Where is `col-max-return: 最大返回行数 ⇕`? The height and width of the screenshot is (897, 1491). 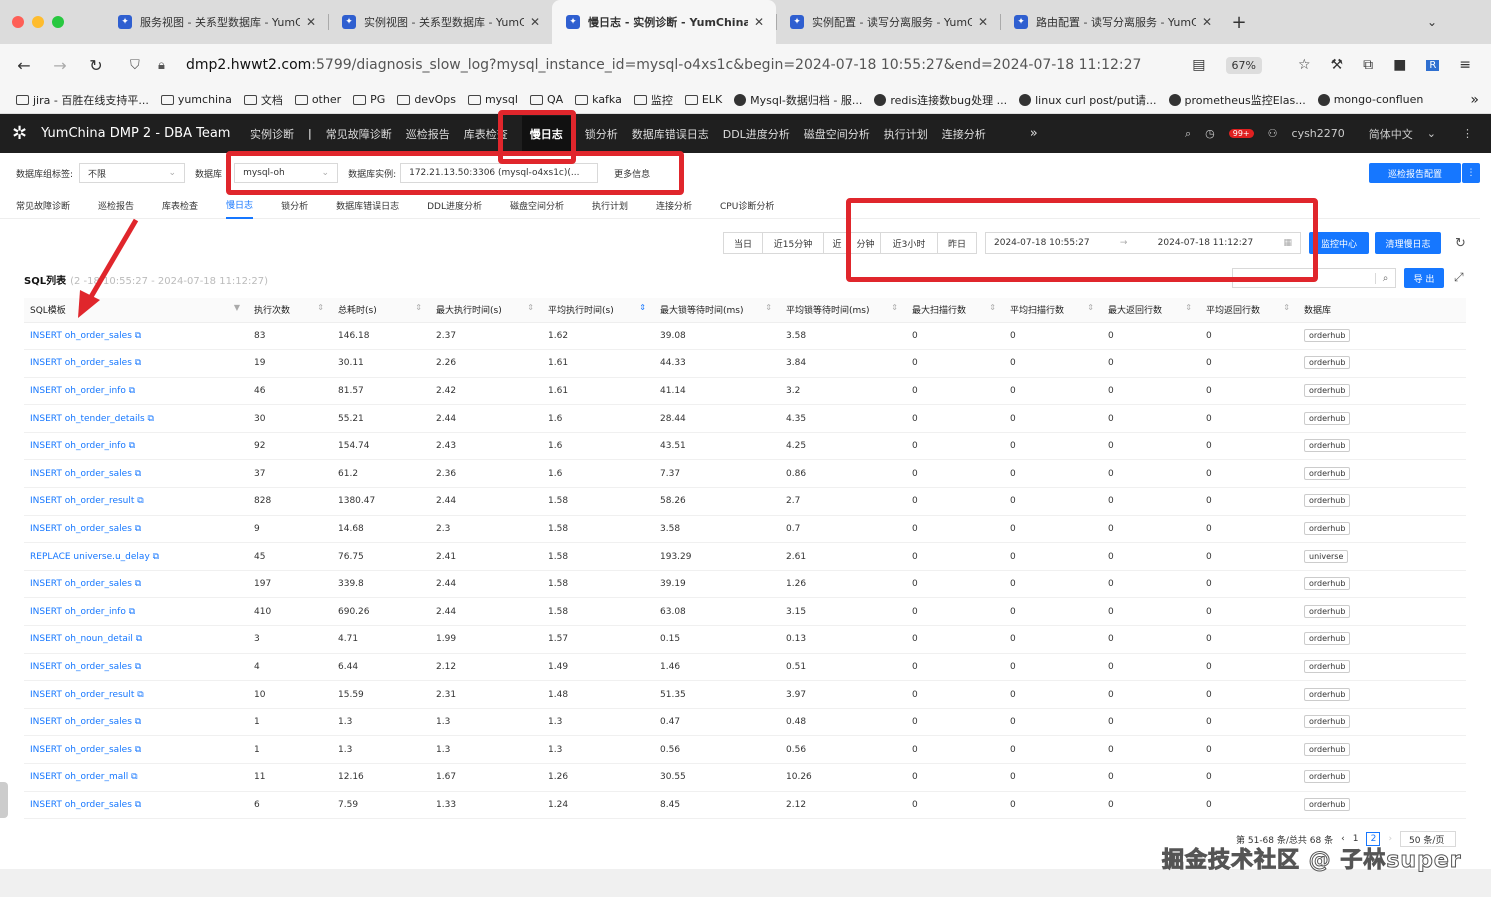
col-max-return: 最大返回行数 ⇕ is located at coordinates (1151, 310).